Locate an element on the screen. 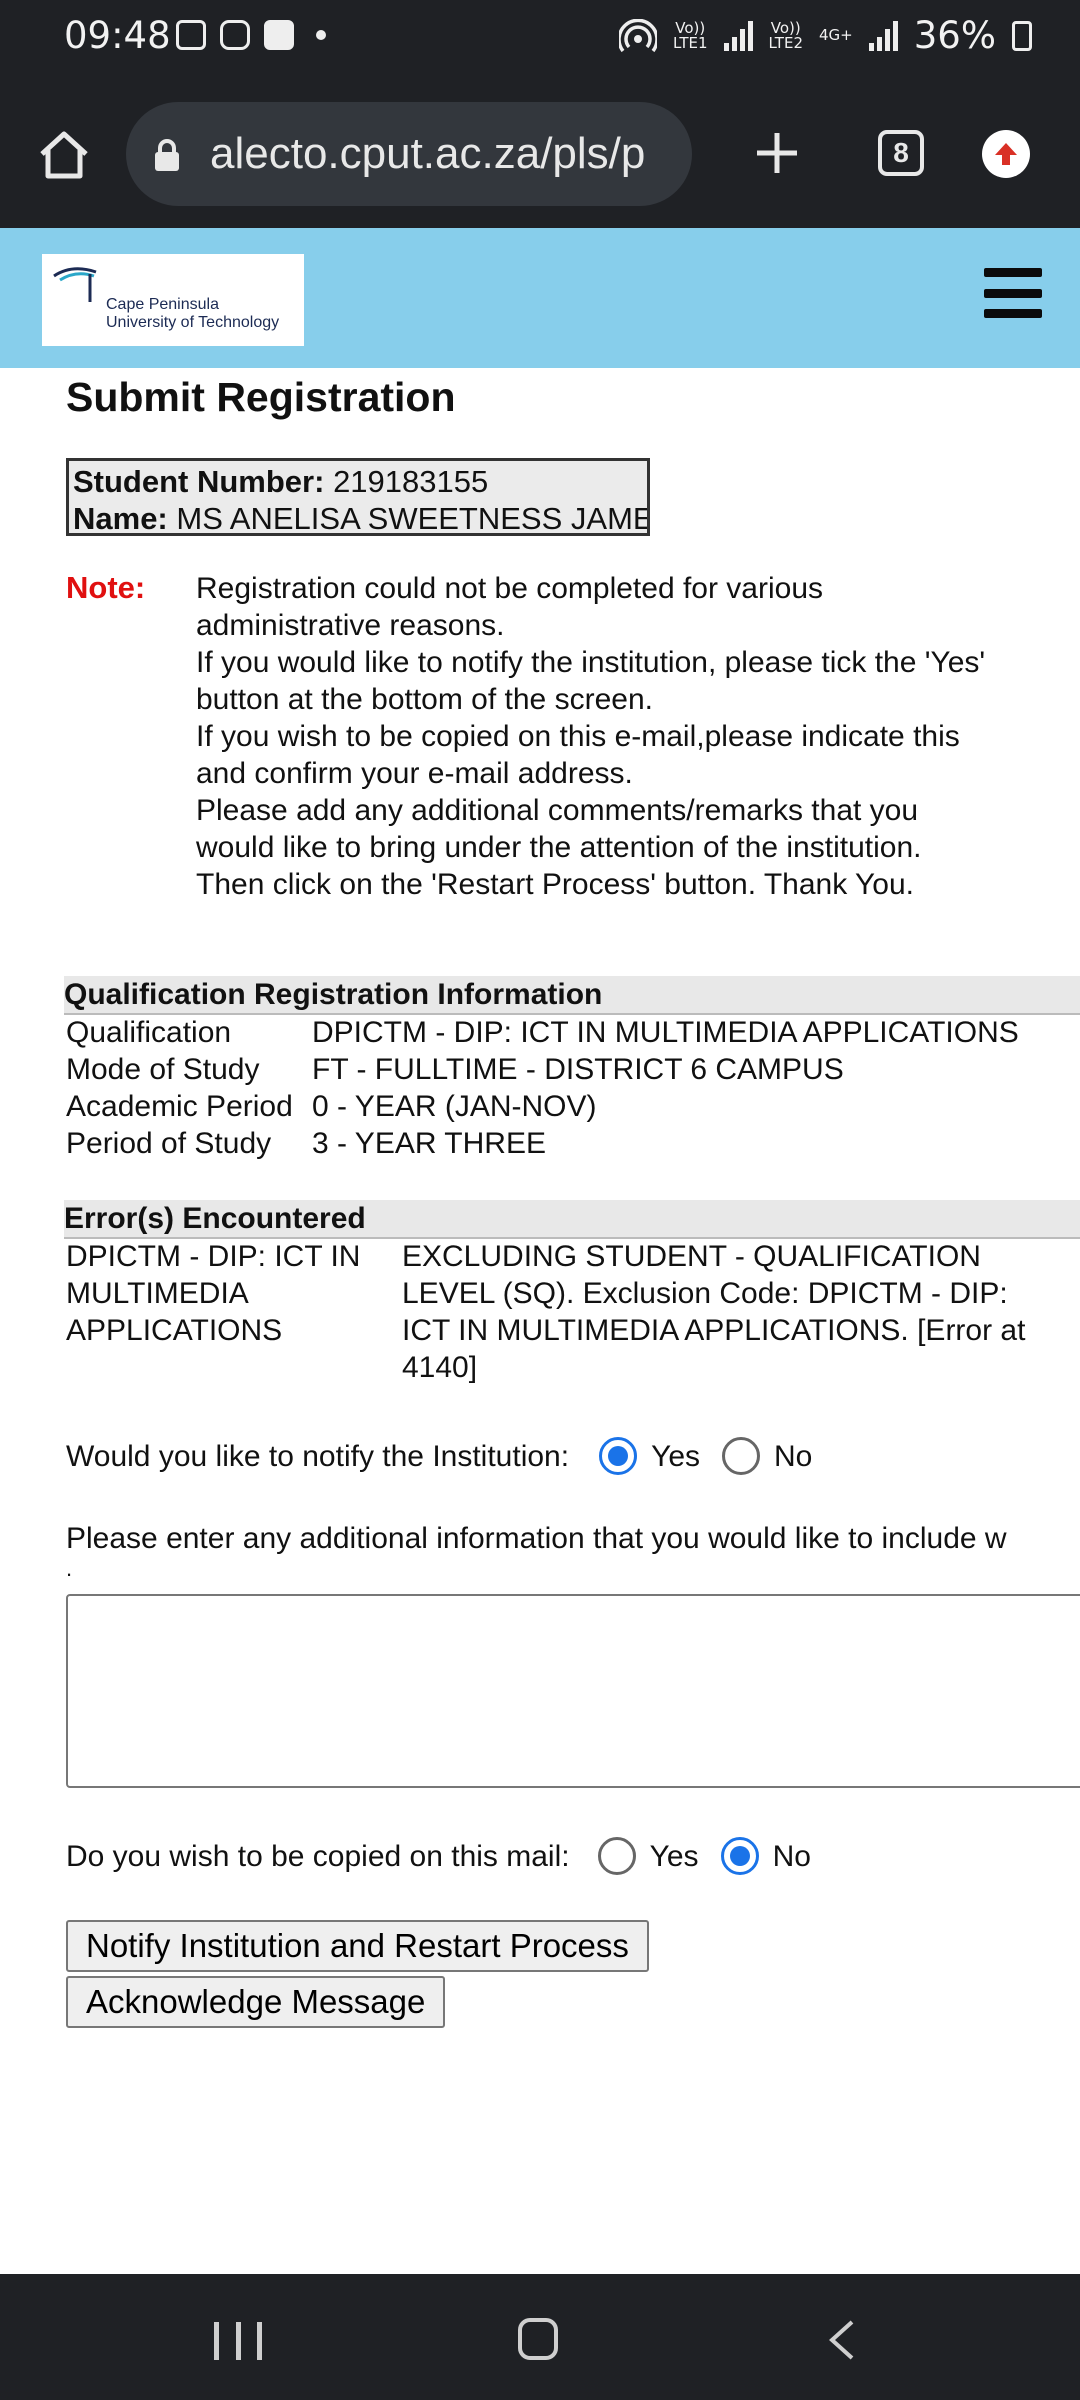  copy-yes-radio is located at coordinates (616, 1856).